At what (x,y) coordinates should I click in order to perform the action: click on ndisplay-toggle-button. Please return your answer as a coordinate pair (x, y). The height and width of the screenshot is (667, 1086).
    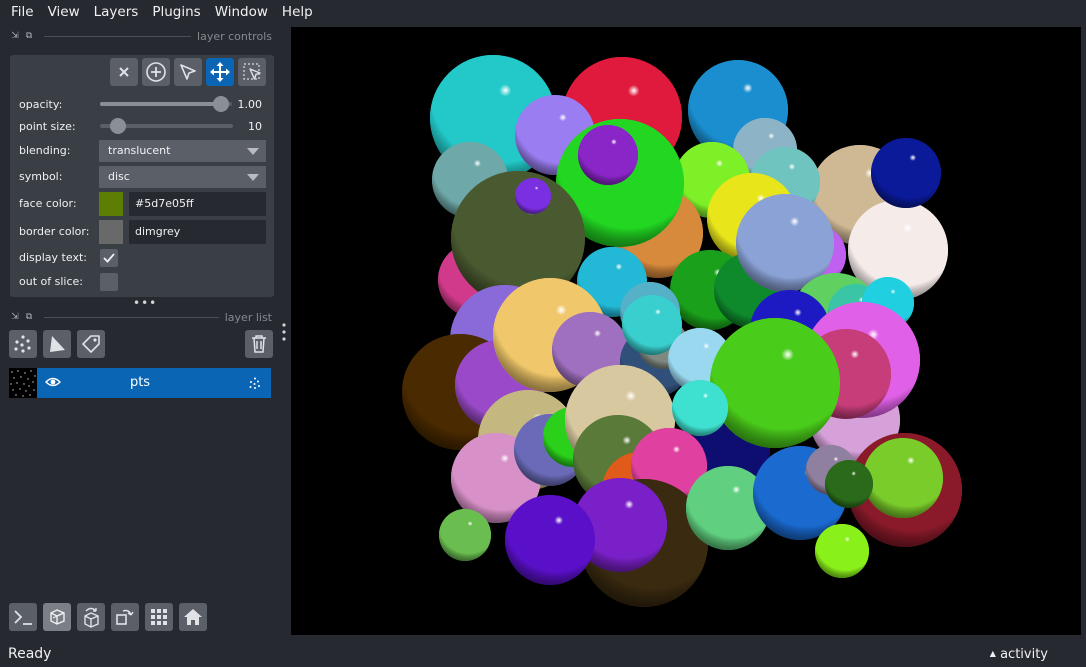
    Looking at the image, I should click on (57, 617).